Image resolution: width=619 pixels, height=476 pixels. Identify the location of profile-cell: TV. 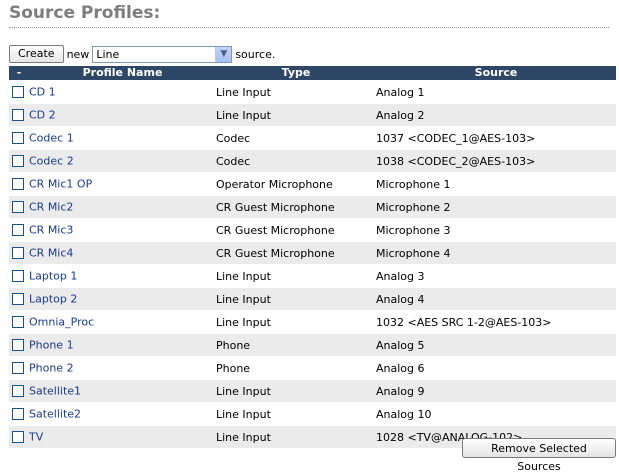
(112, 436).